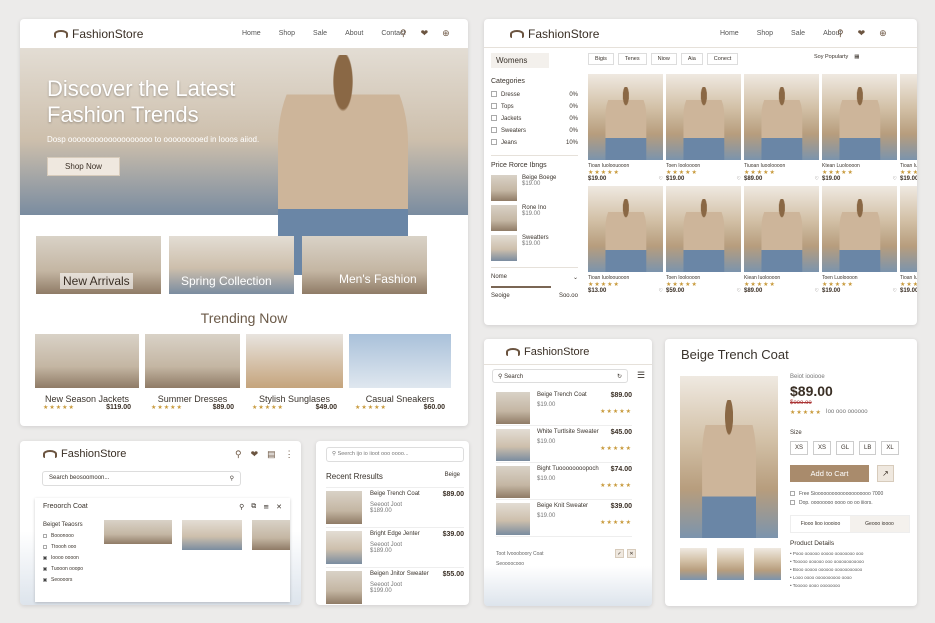 This screenshot has height=623, width=935. Describe the element at coordinates (231, 265) in the screenshot. I see `collection-spring: Spring Collection` at that location.